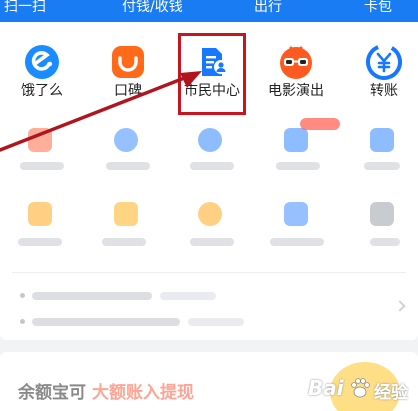 This screenshot has width=418, height=411. What do you see at coordinates (25, 9) in the screenshot?
I see `scan-button: 扫一扫` at bounding box center [25, 9].